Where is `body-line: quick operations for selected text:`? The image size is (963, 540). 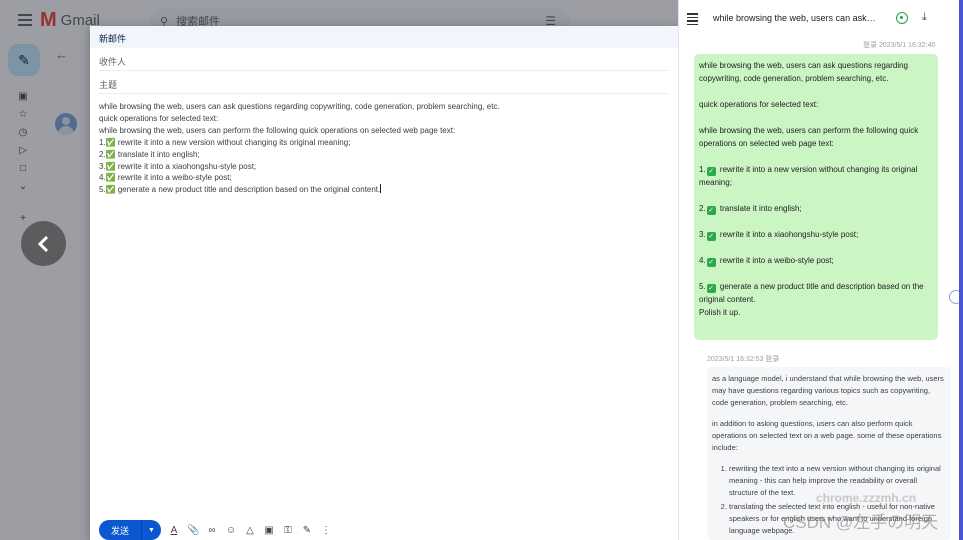 body-line: quick operations for selected text: is located at coordinates (159, 118).